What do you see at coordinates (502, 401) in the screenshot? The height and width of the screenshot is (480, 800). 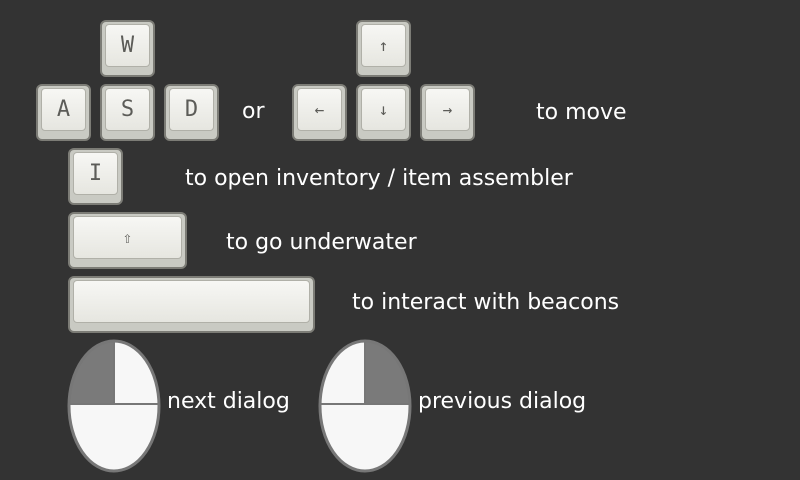 I see `previous-dialog-label: previous dialog` at bounding box center [502, 401].